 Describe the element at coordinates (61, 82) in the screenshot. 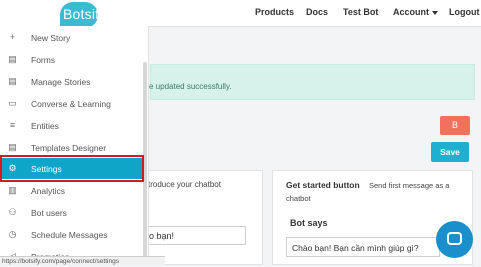

I see `sidebar-item-label: Manage Stories` at that location.